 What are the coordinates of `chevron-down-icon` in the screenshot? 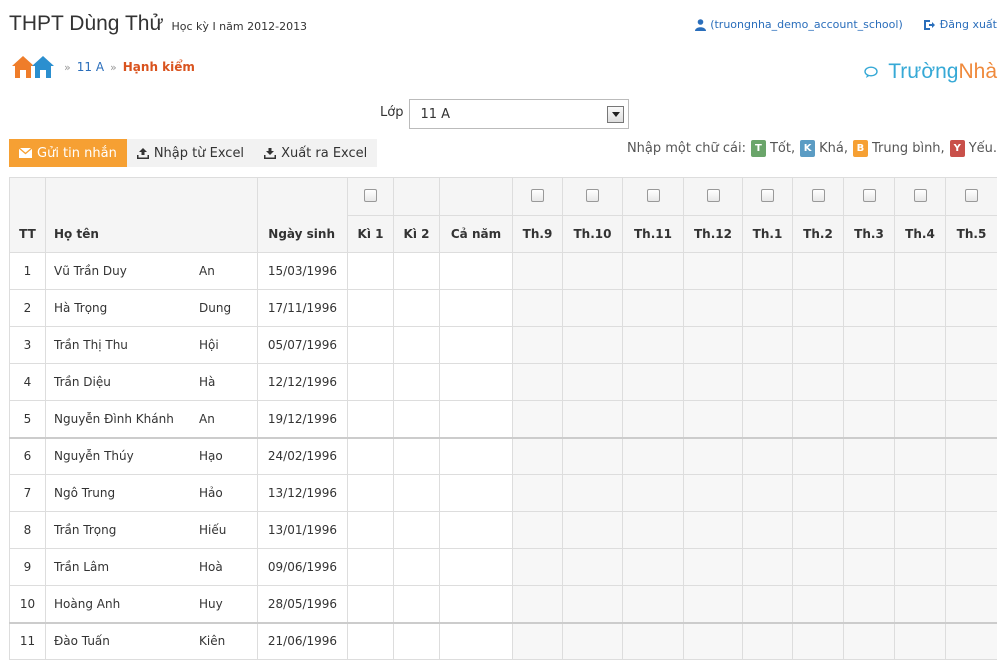 It's located at (616, 114).